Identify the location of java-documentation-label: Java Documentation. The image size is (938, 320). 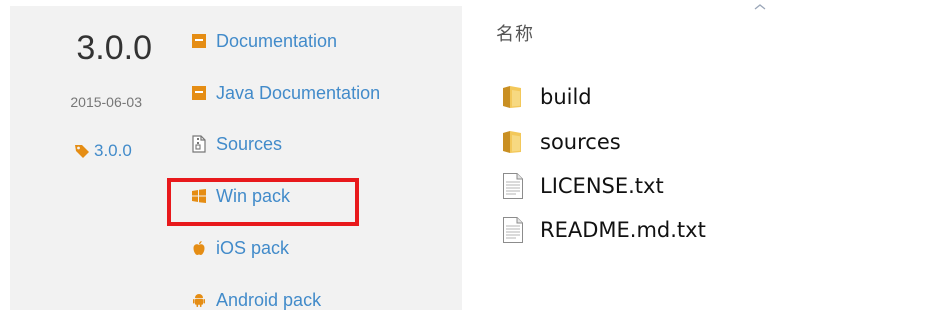
(298, 92).